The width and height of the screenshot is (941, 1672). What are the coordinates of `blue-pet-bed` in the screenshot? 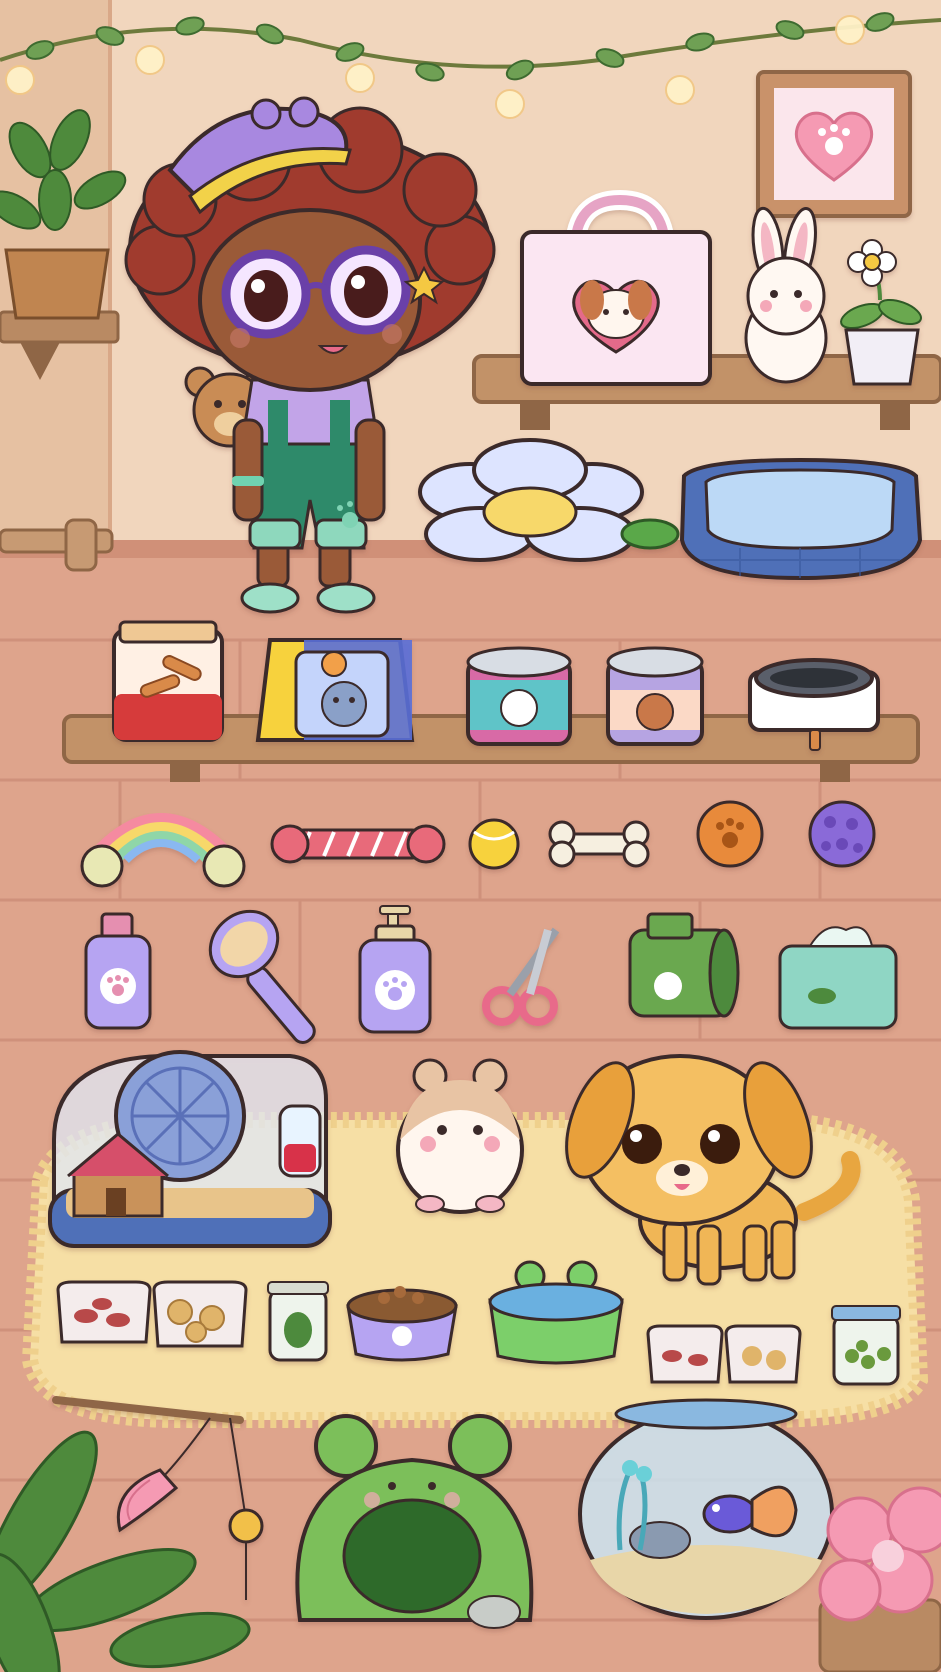 It's located at (801, 519).